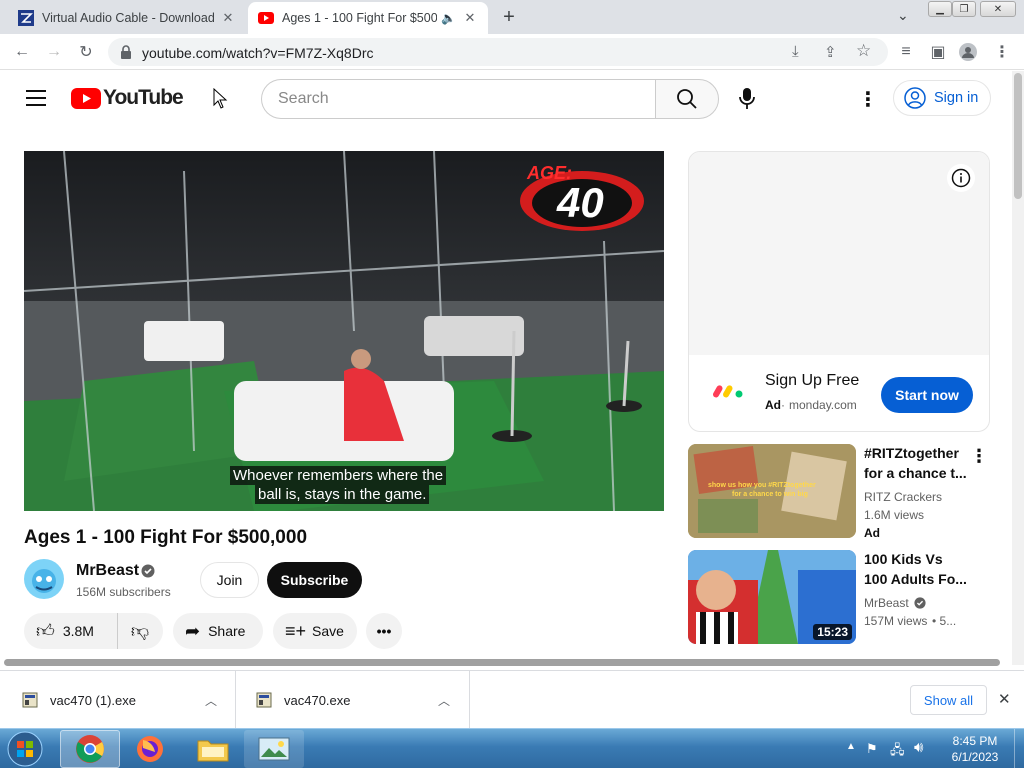 The height and width of the screenshot is (769, 1024). I want to click on rec-title-line1: #RITZtogether, so click(920, 453).